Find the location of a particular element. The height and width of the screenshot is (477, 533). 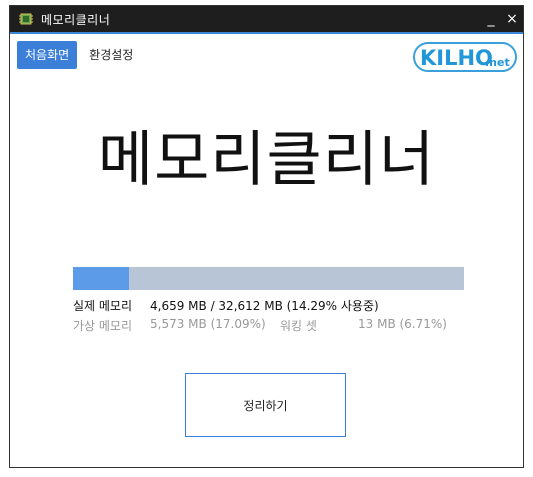

logo-suffix: .net is located at coordinates (497, 62).